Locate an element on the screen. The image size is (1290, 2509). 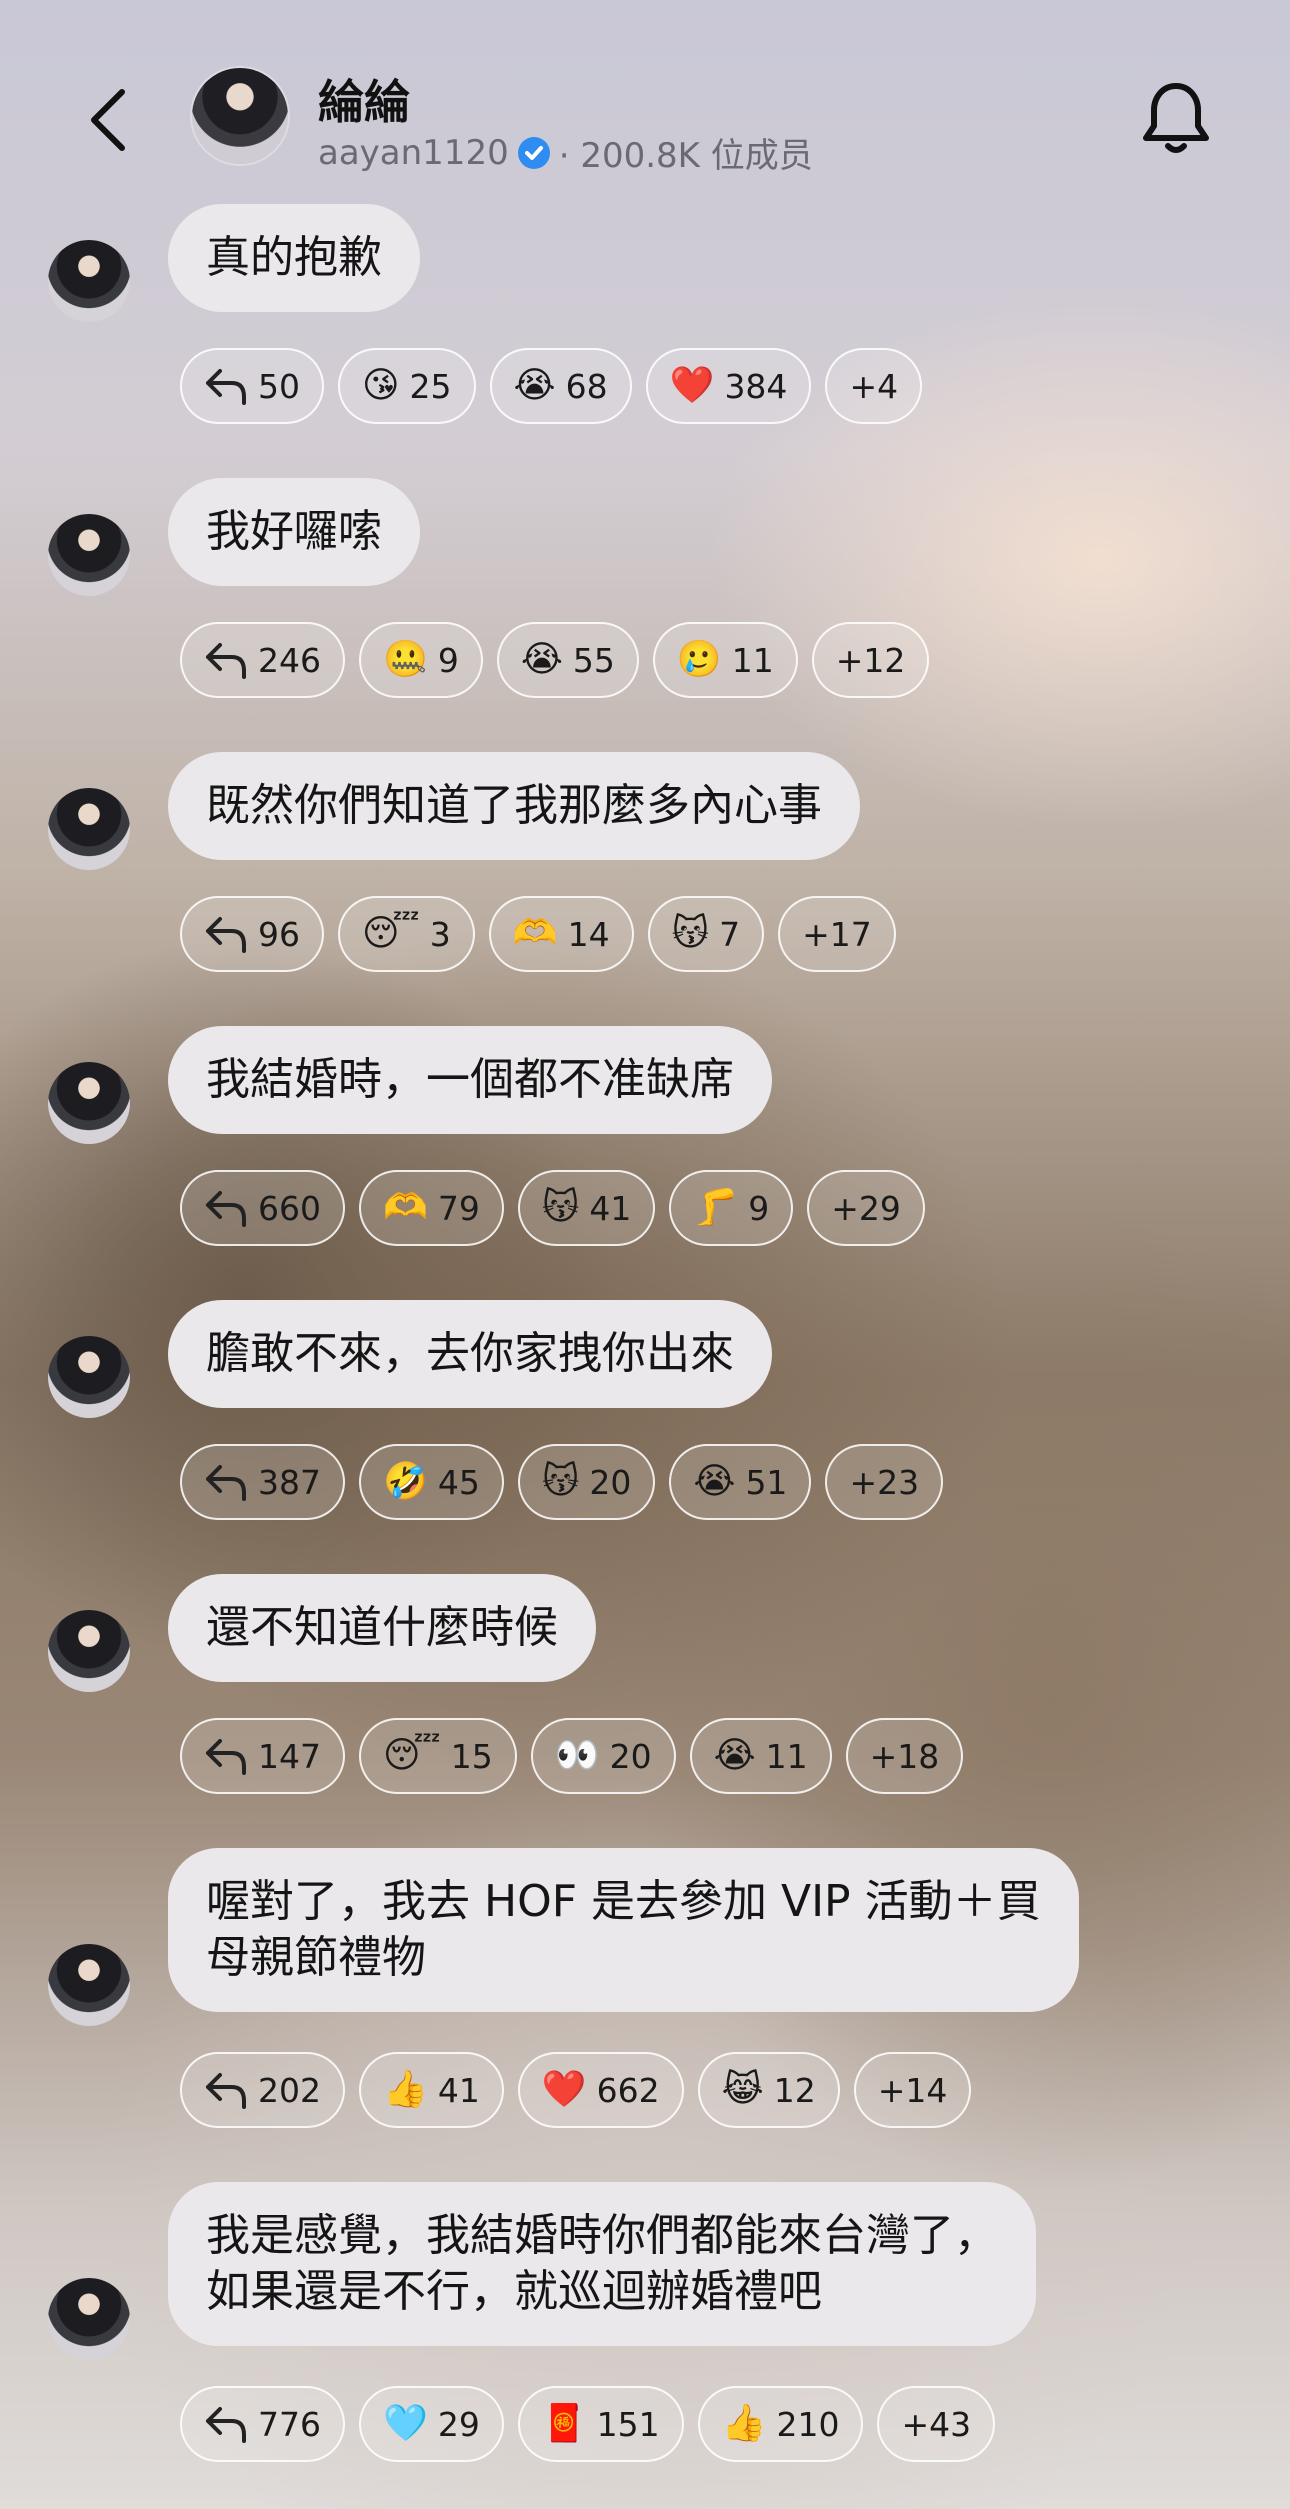
reaction-count: 25 is located at coordinates (430, 386).